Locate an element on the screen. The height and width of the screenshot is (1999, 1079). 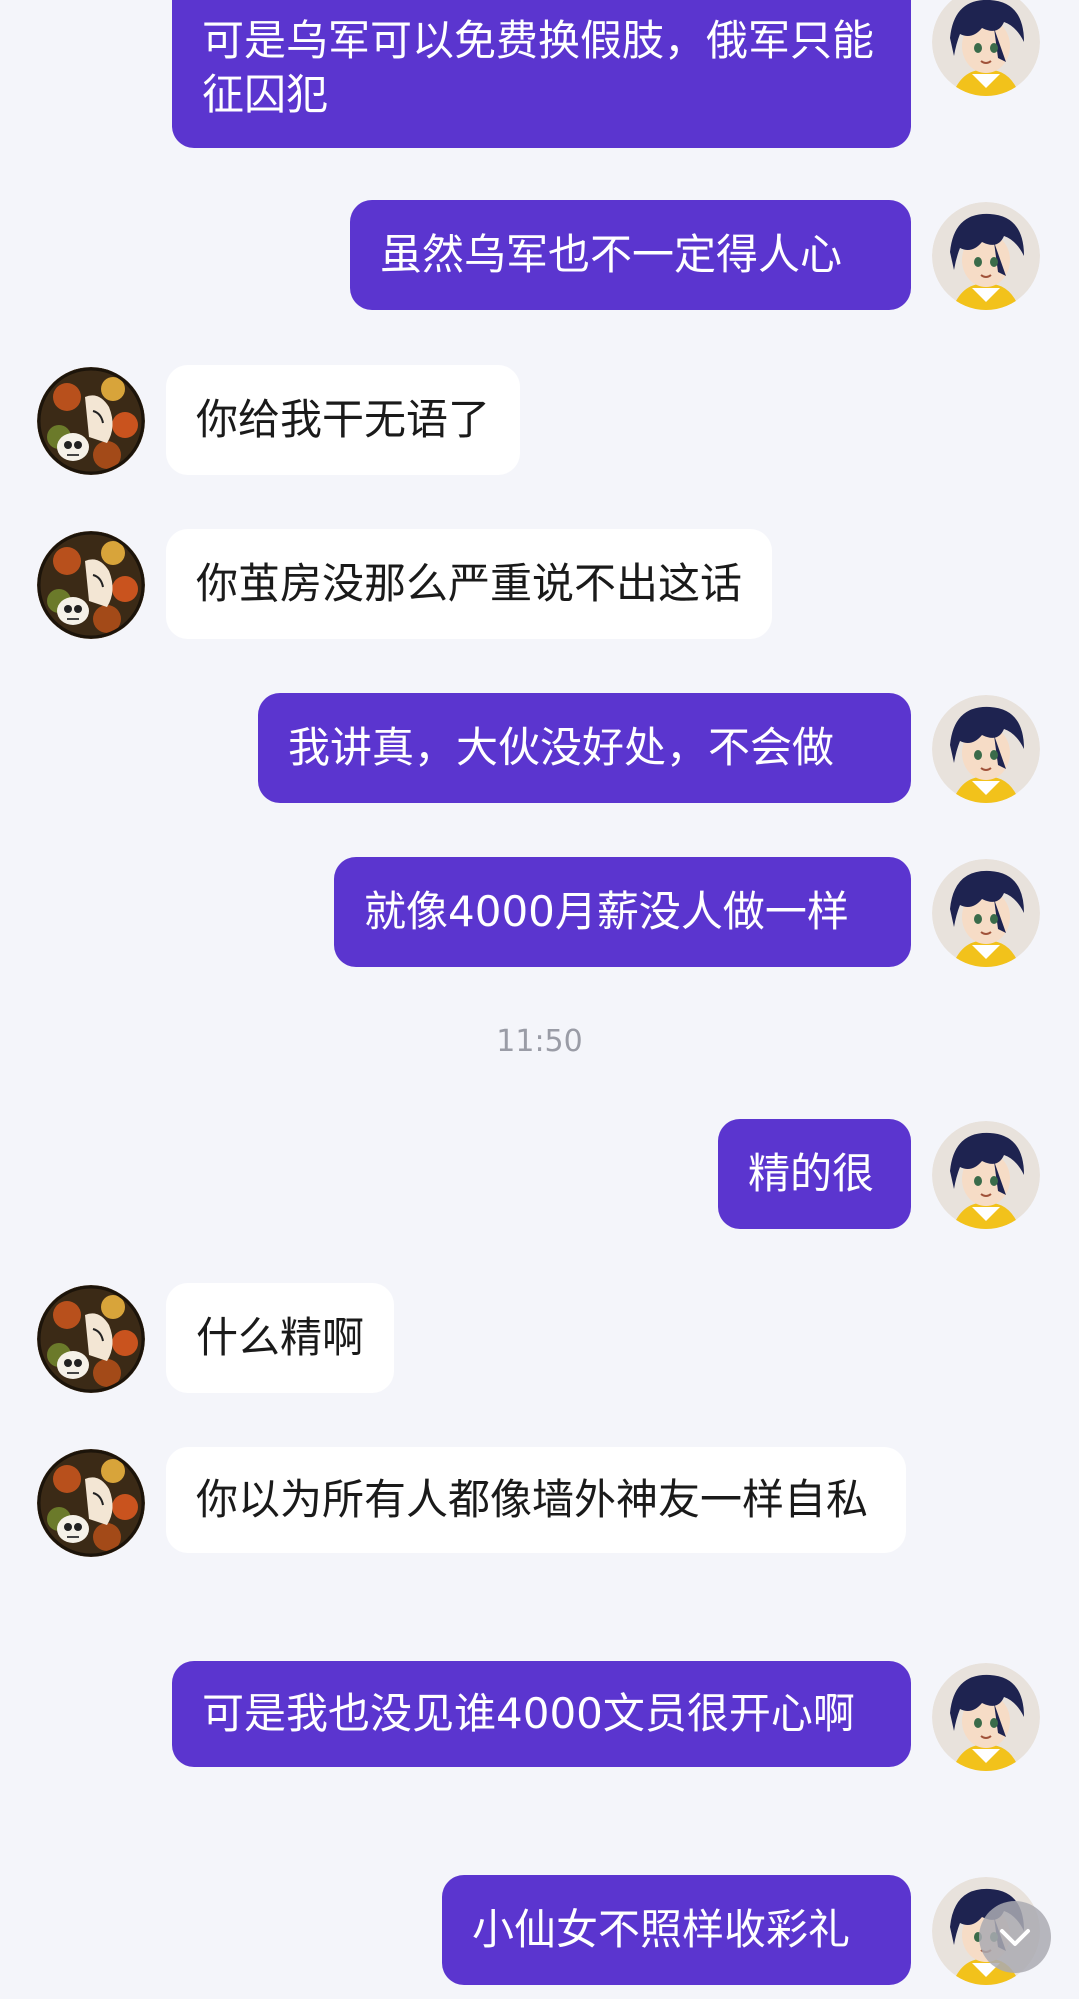
message-bubble: 你给我干无语了 is located at coordinates (343, 420).